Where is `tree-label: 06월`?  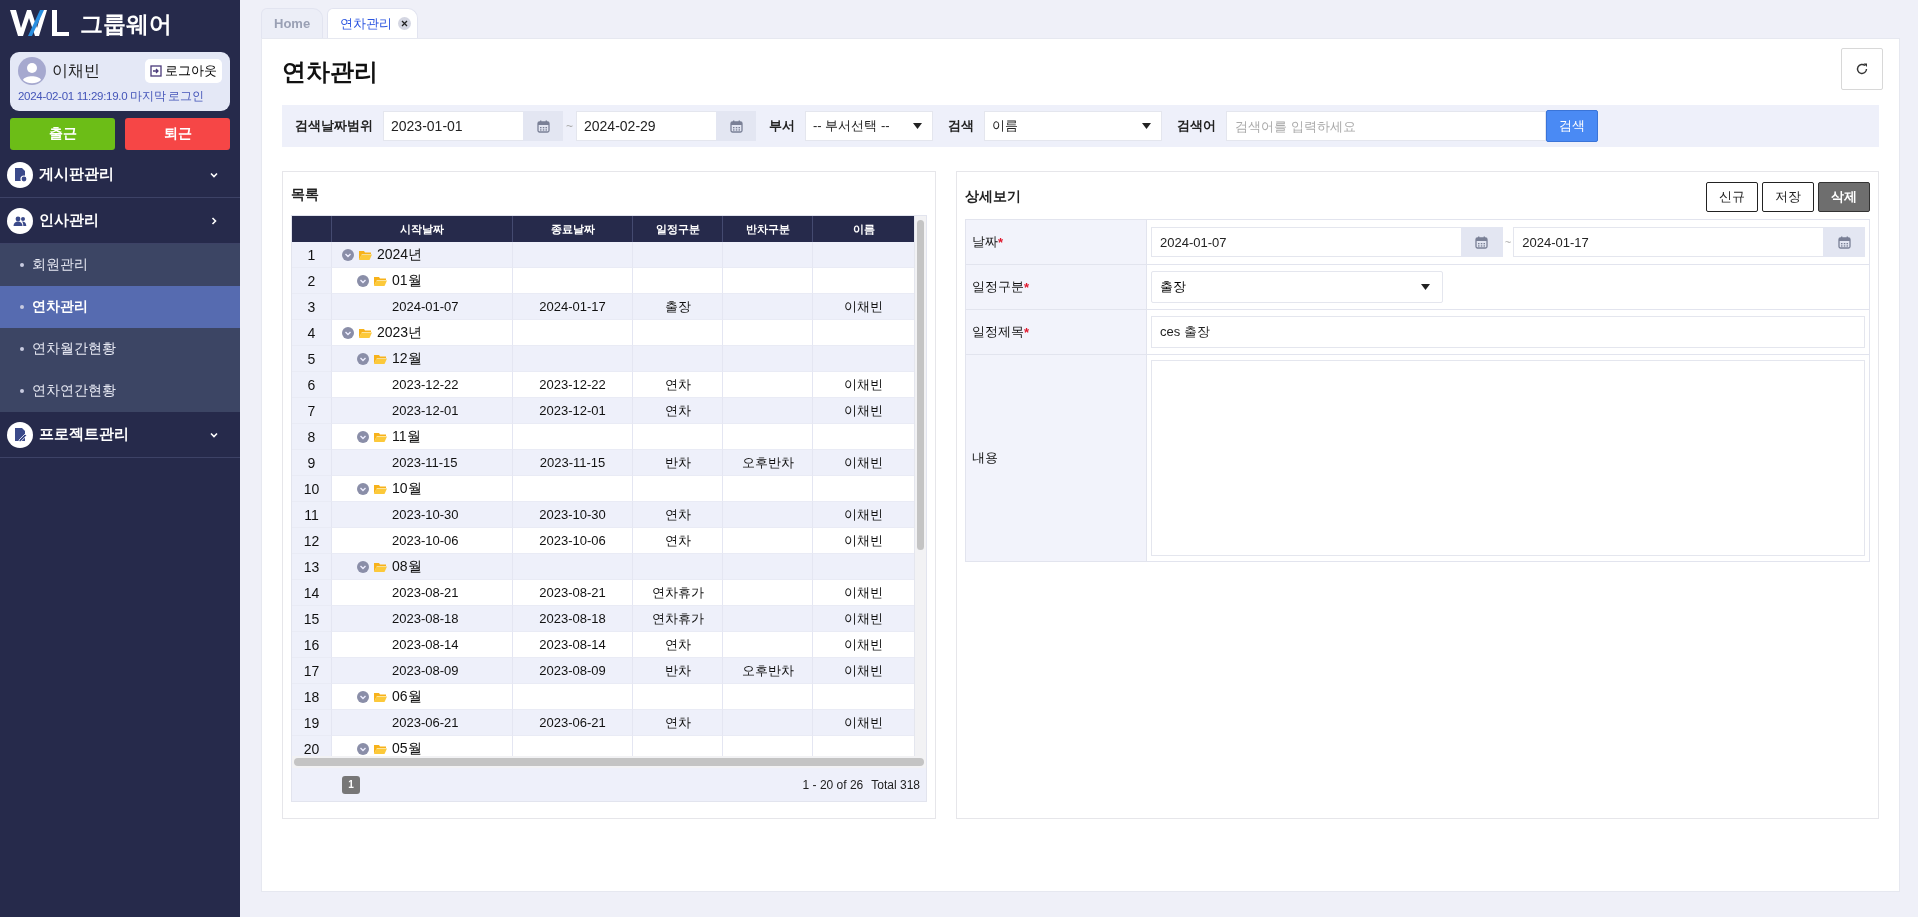 tree-label: 06월 is located at coordinates (407, 696).